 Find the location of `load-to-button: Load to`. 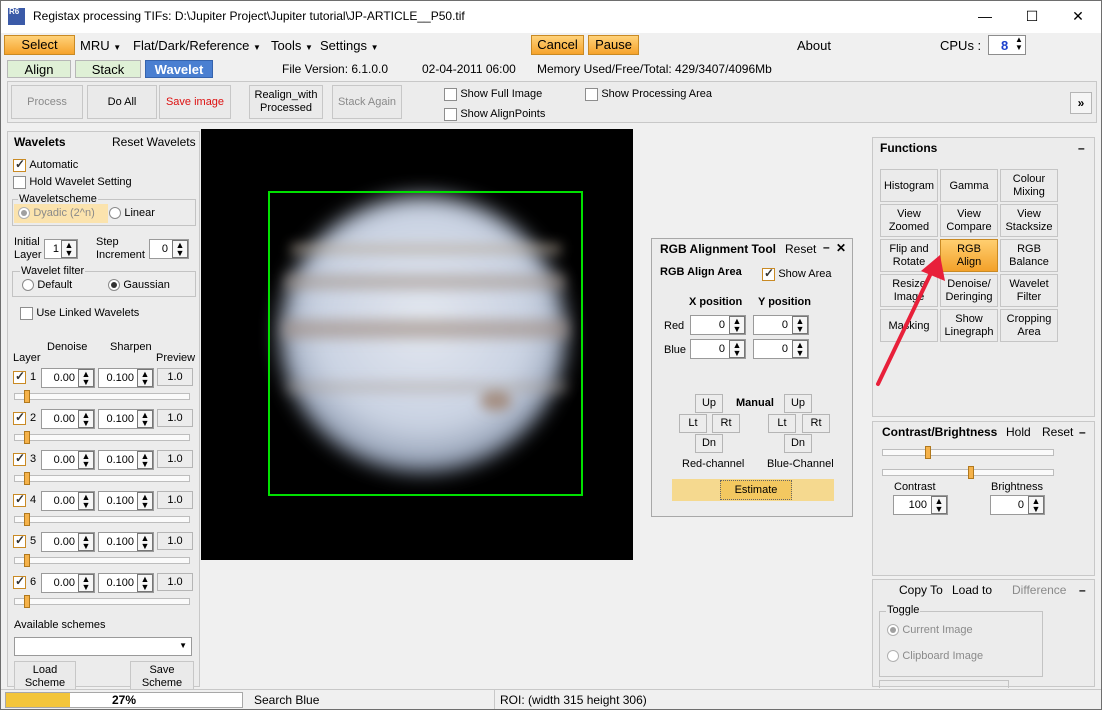

load-to-button: Load to is located at coordinates (972, 590).